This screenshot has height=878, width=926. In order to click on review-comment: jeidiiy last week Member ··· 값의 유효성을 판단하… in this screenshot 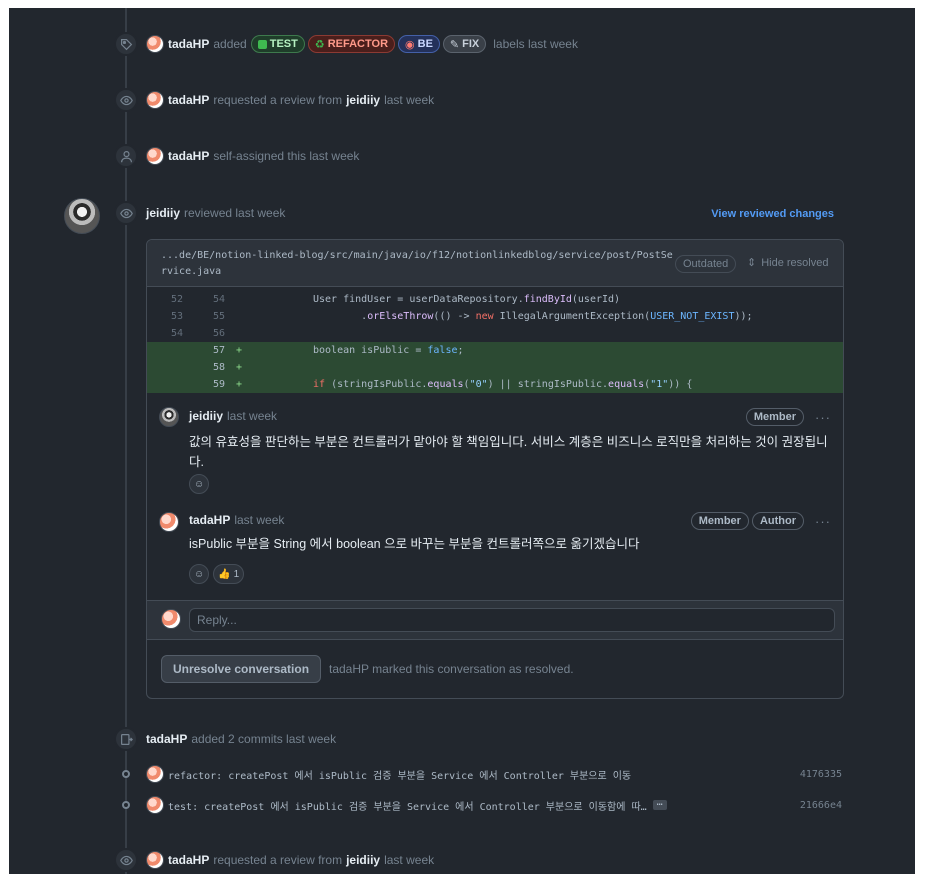, I will do `click(495, 452)`.